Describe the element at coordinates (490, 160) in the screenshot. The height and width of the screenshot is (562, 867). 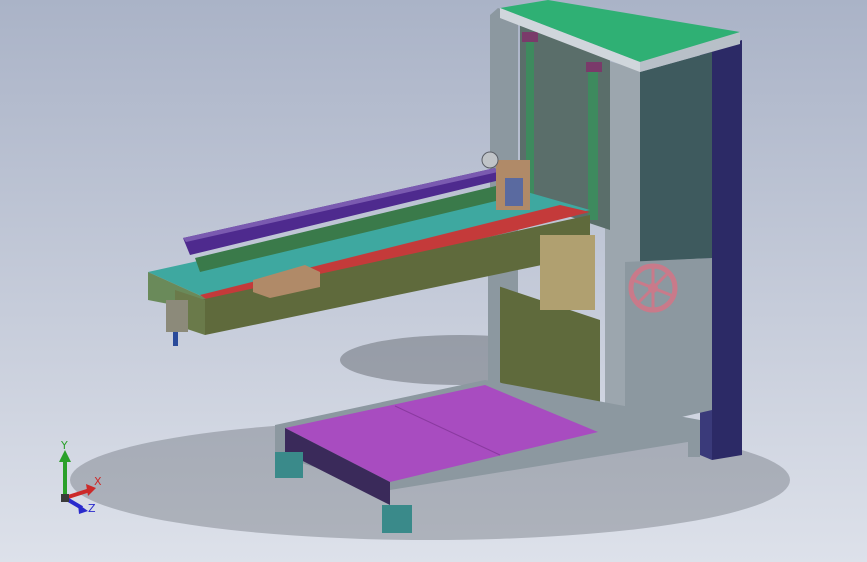
I see `carriage-pulley` at that location.